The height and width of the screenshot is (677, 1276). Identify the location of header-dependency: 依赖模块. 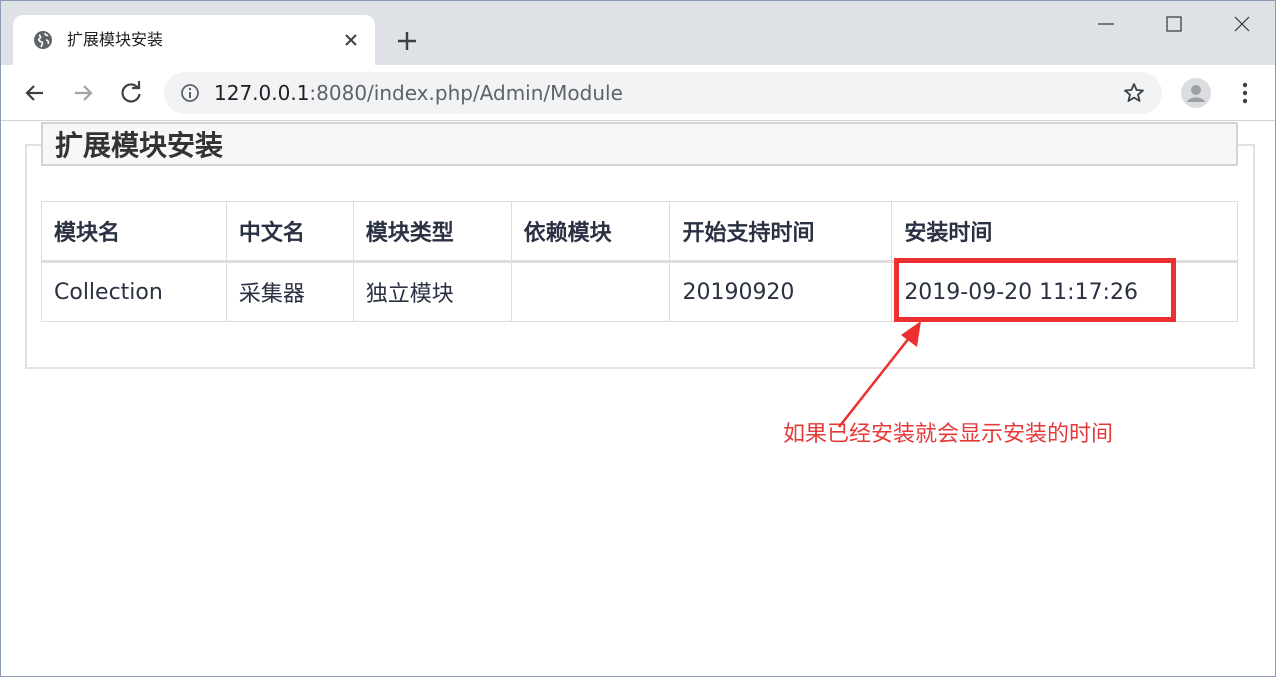
(590, 232).